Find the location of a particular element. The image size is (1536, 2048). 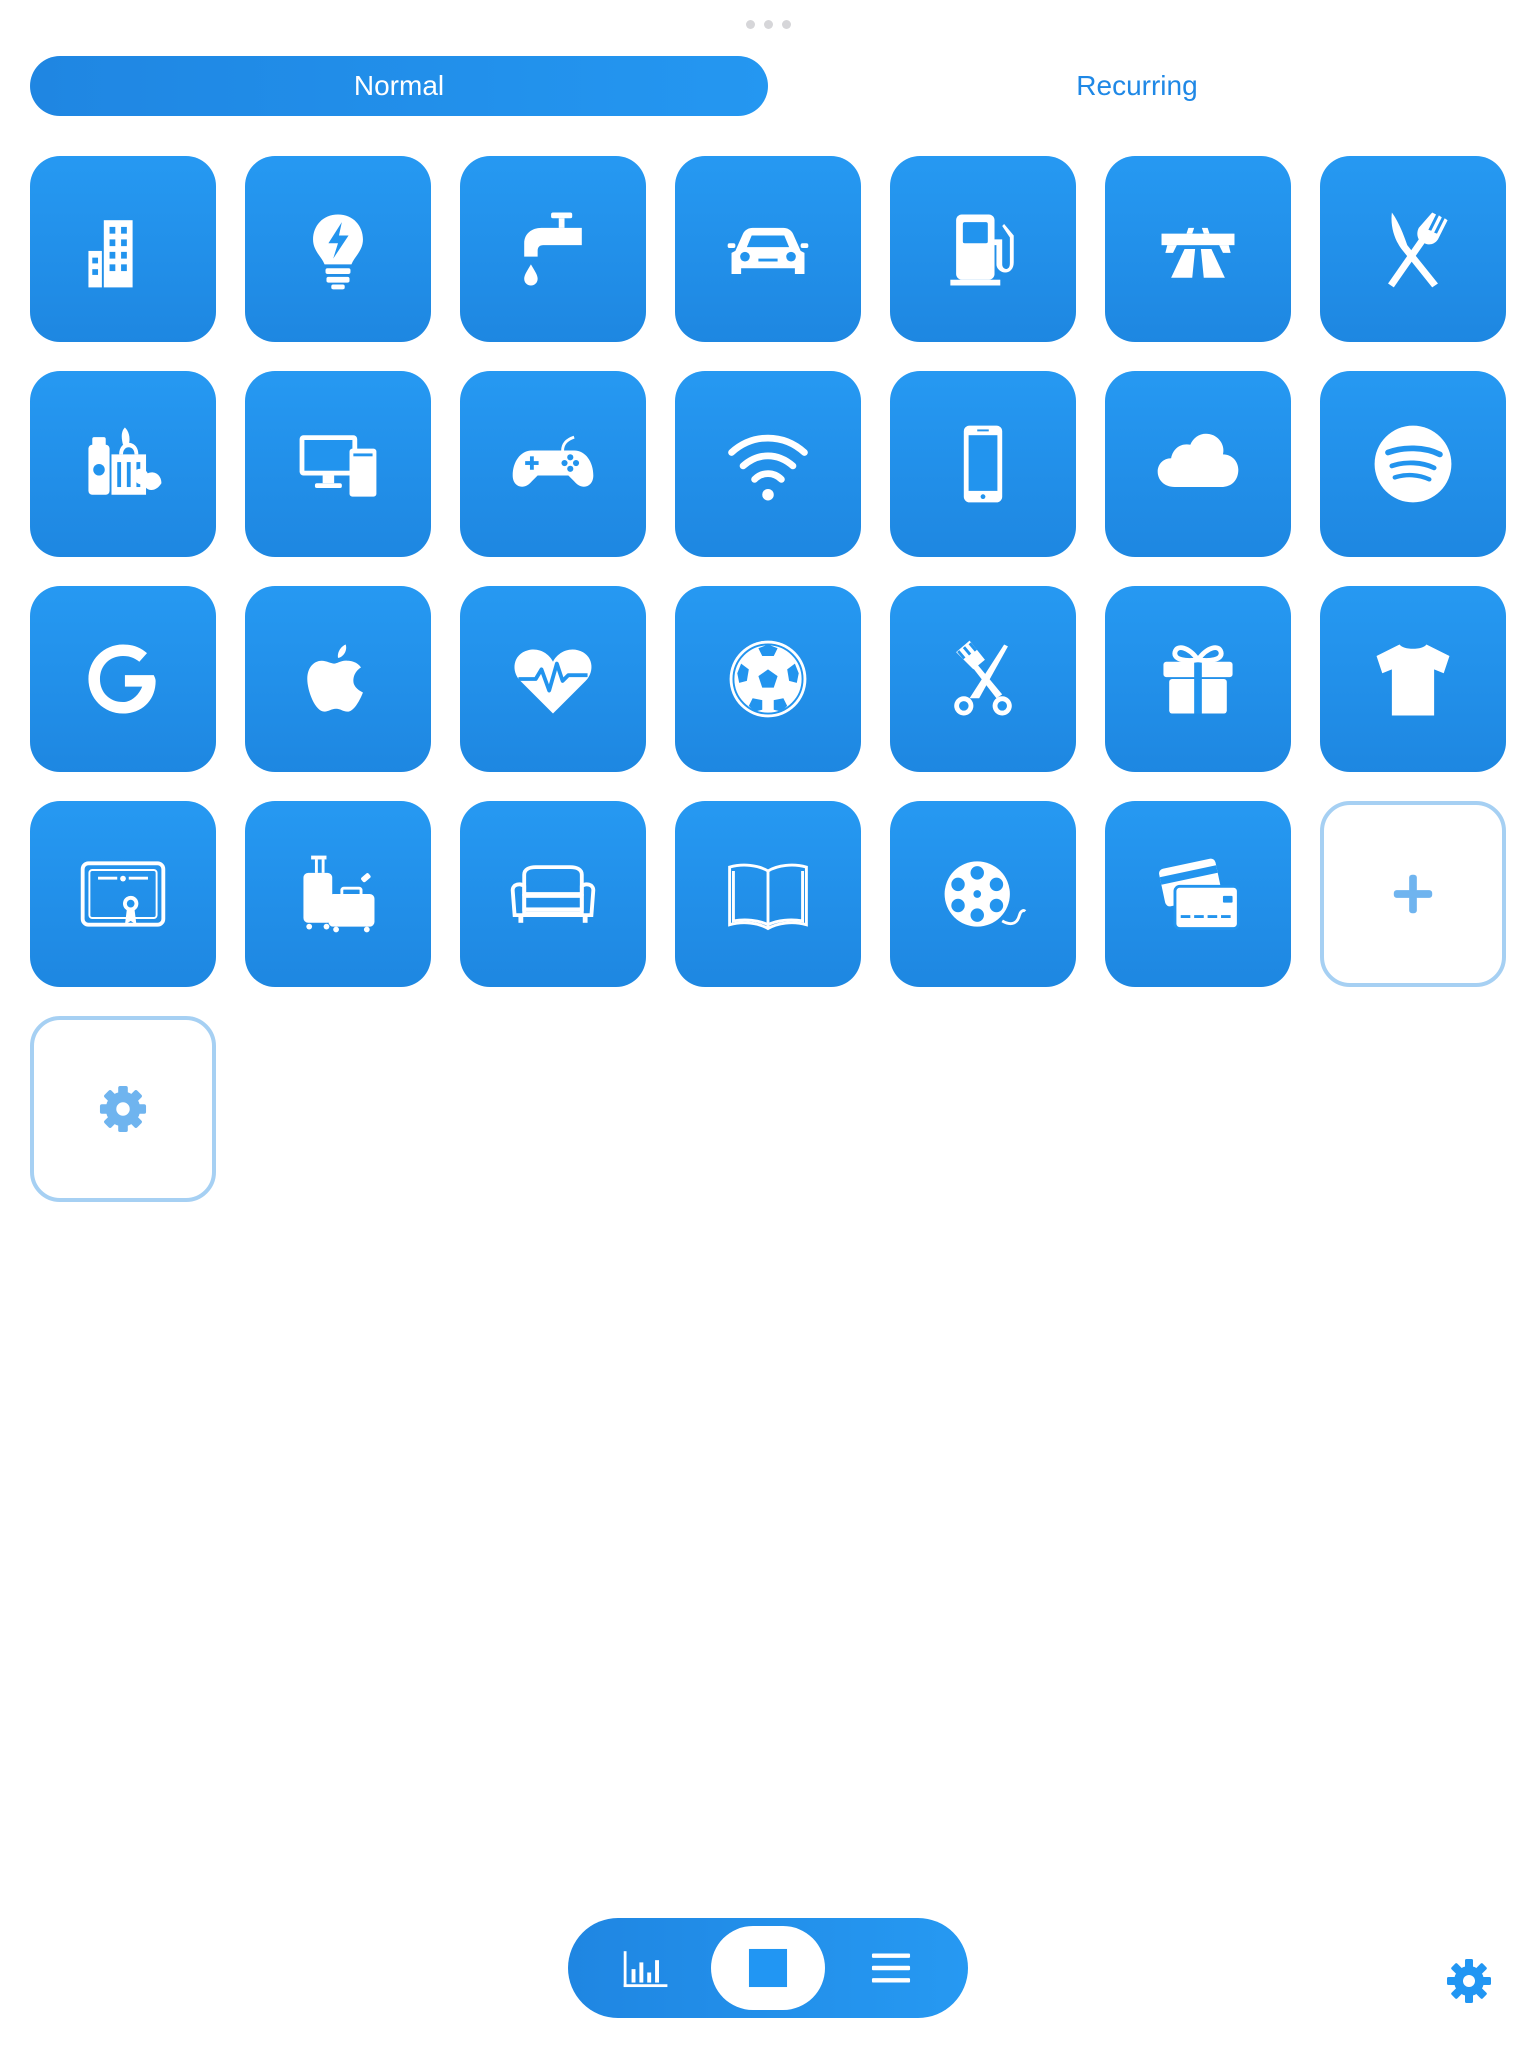

category-cards is located at coordinates (1198, 894).